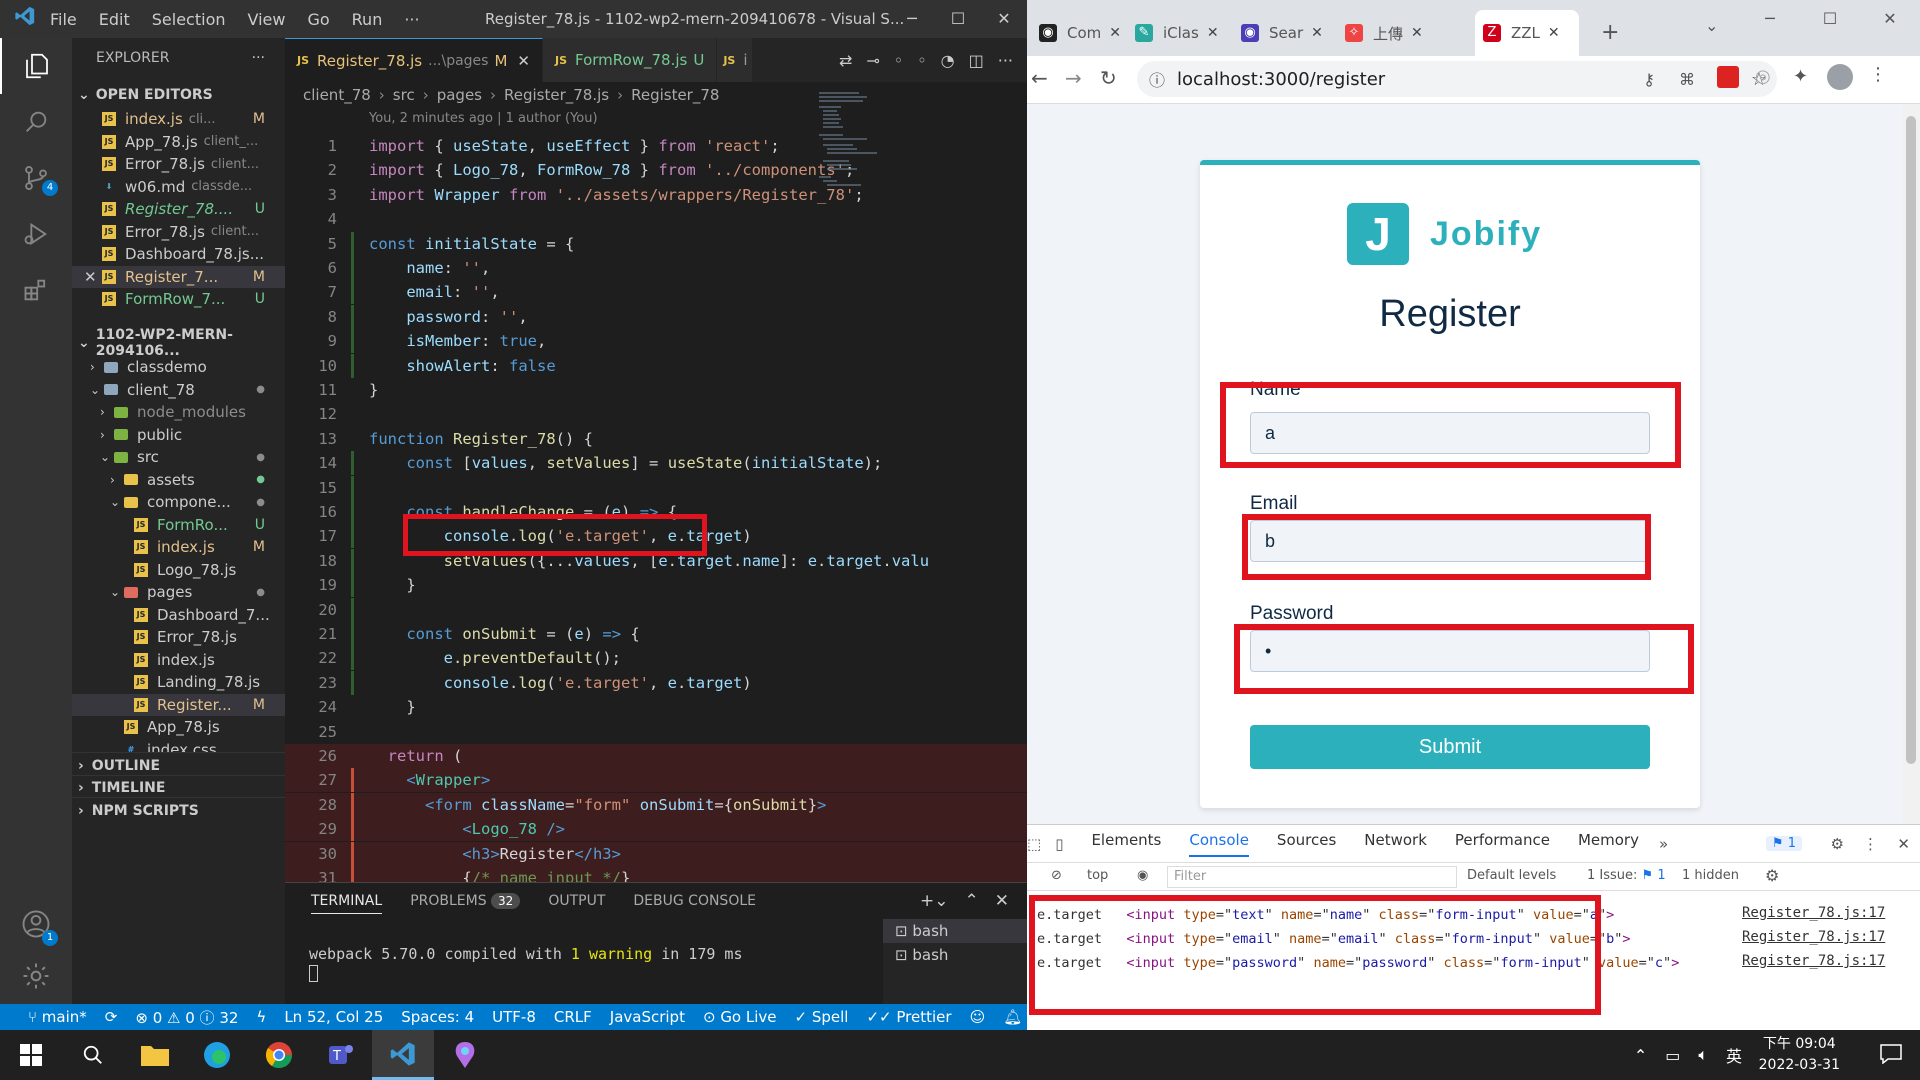  What do you see at coordinates (178, 95) in the screenshot?
I see `open-editors-section: ⌄ OPEN EDITORS` at bounding box center [178, 95].